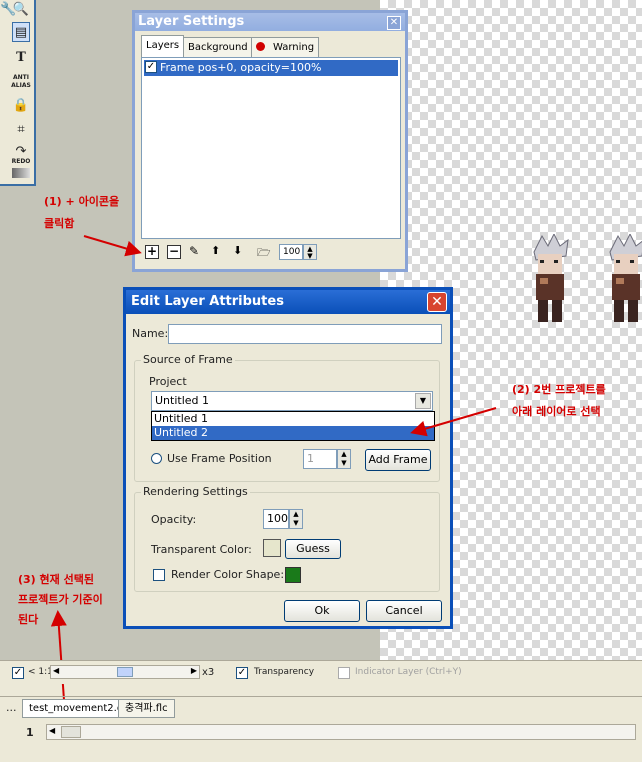 This screenshot has width=642, height=762. What do you see at coordinates (293, 419) in the screenshot?
I see `project-option-1: Untitled 1` at bounding box center [293, 419].